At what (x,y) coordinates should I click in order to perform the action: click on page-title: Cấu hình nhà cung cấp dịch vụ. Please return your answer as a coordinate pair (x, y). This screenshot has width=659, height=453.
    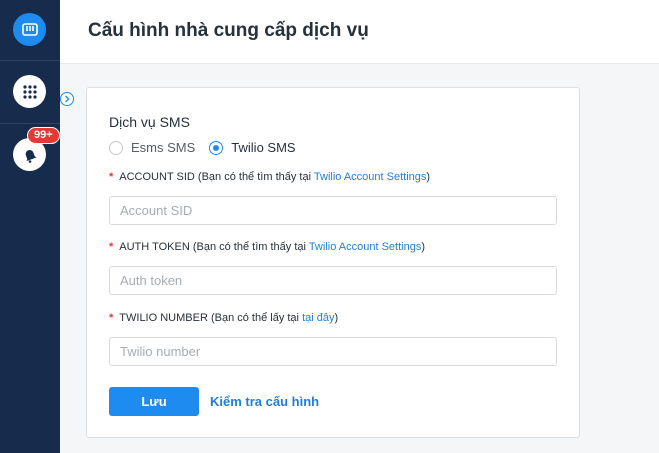
    Looking at the image, I should click on (228, 30).